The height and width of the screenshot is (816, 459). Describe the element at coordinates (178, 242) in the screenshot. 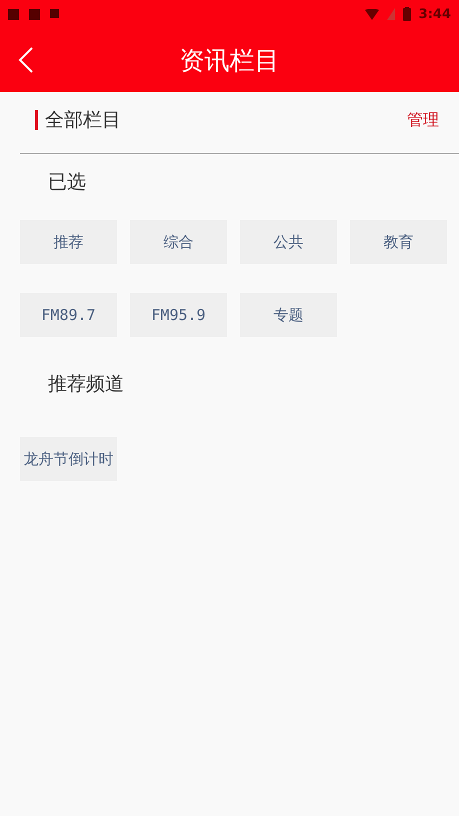

I see `channel-tile: 综合` at that location.